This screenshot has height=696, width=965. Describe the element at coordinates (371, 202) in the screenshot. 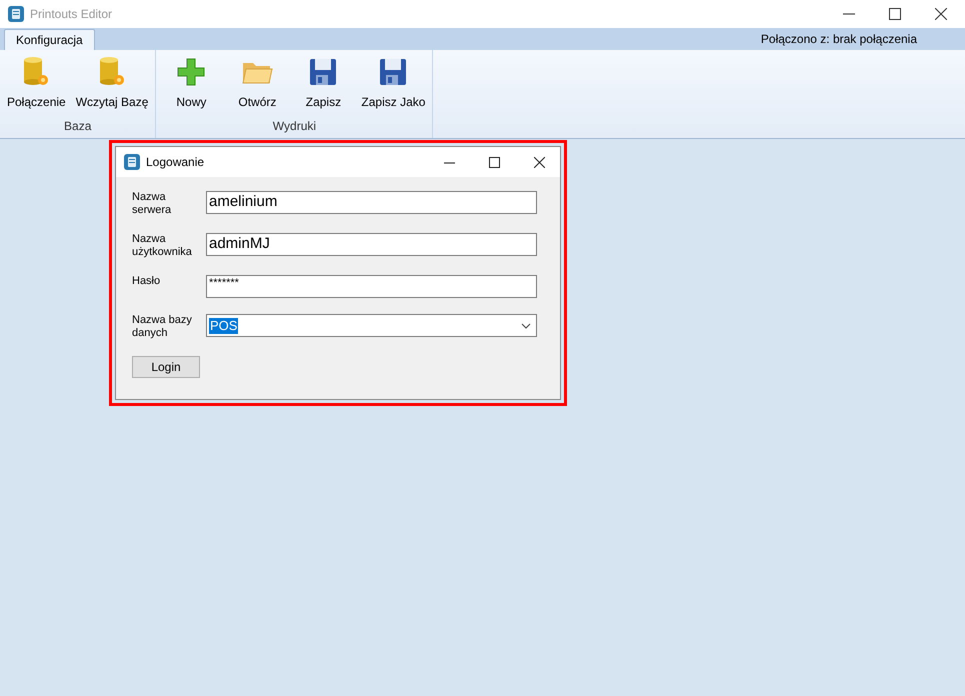

I see `input-field: amelinium` at that location.